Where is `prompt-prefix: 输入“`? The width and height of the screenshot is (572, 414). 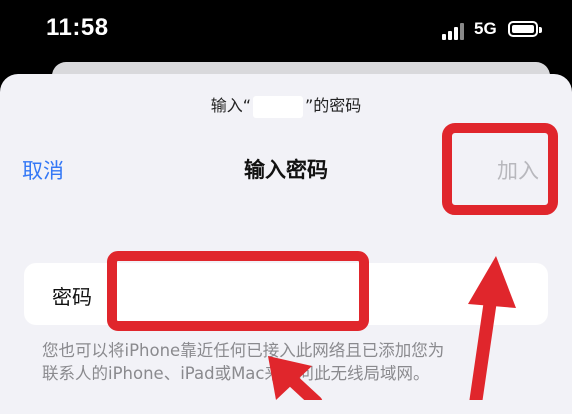
prompt-prefix: 输入“ is located at coordinates (230, 105).